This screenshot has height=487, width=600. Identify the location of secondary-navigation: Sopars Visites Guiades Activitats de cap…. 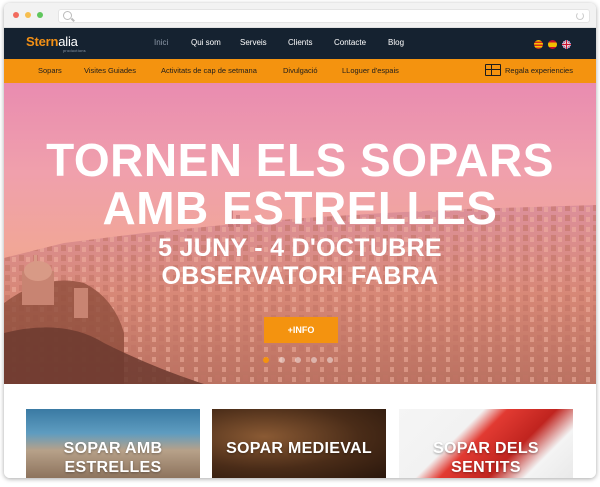
(300, 71).